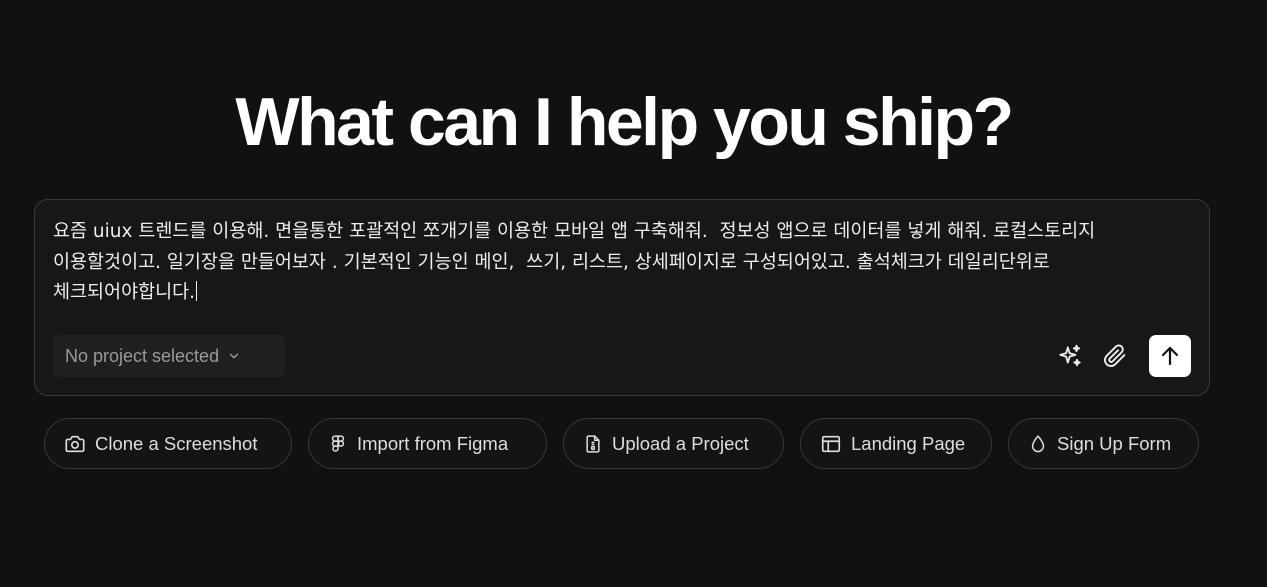  What do you see at coordinates (142, 355) in the screenshot?
I see `project-select-label: No project selected` at bounding box center [142, 355].